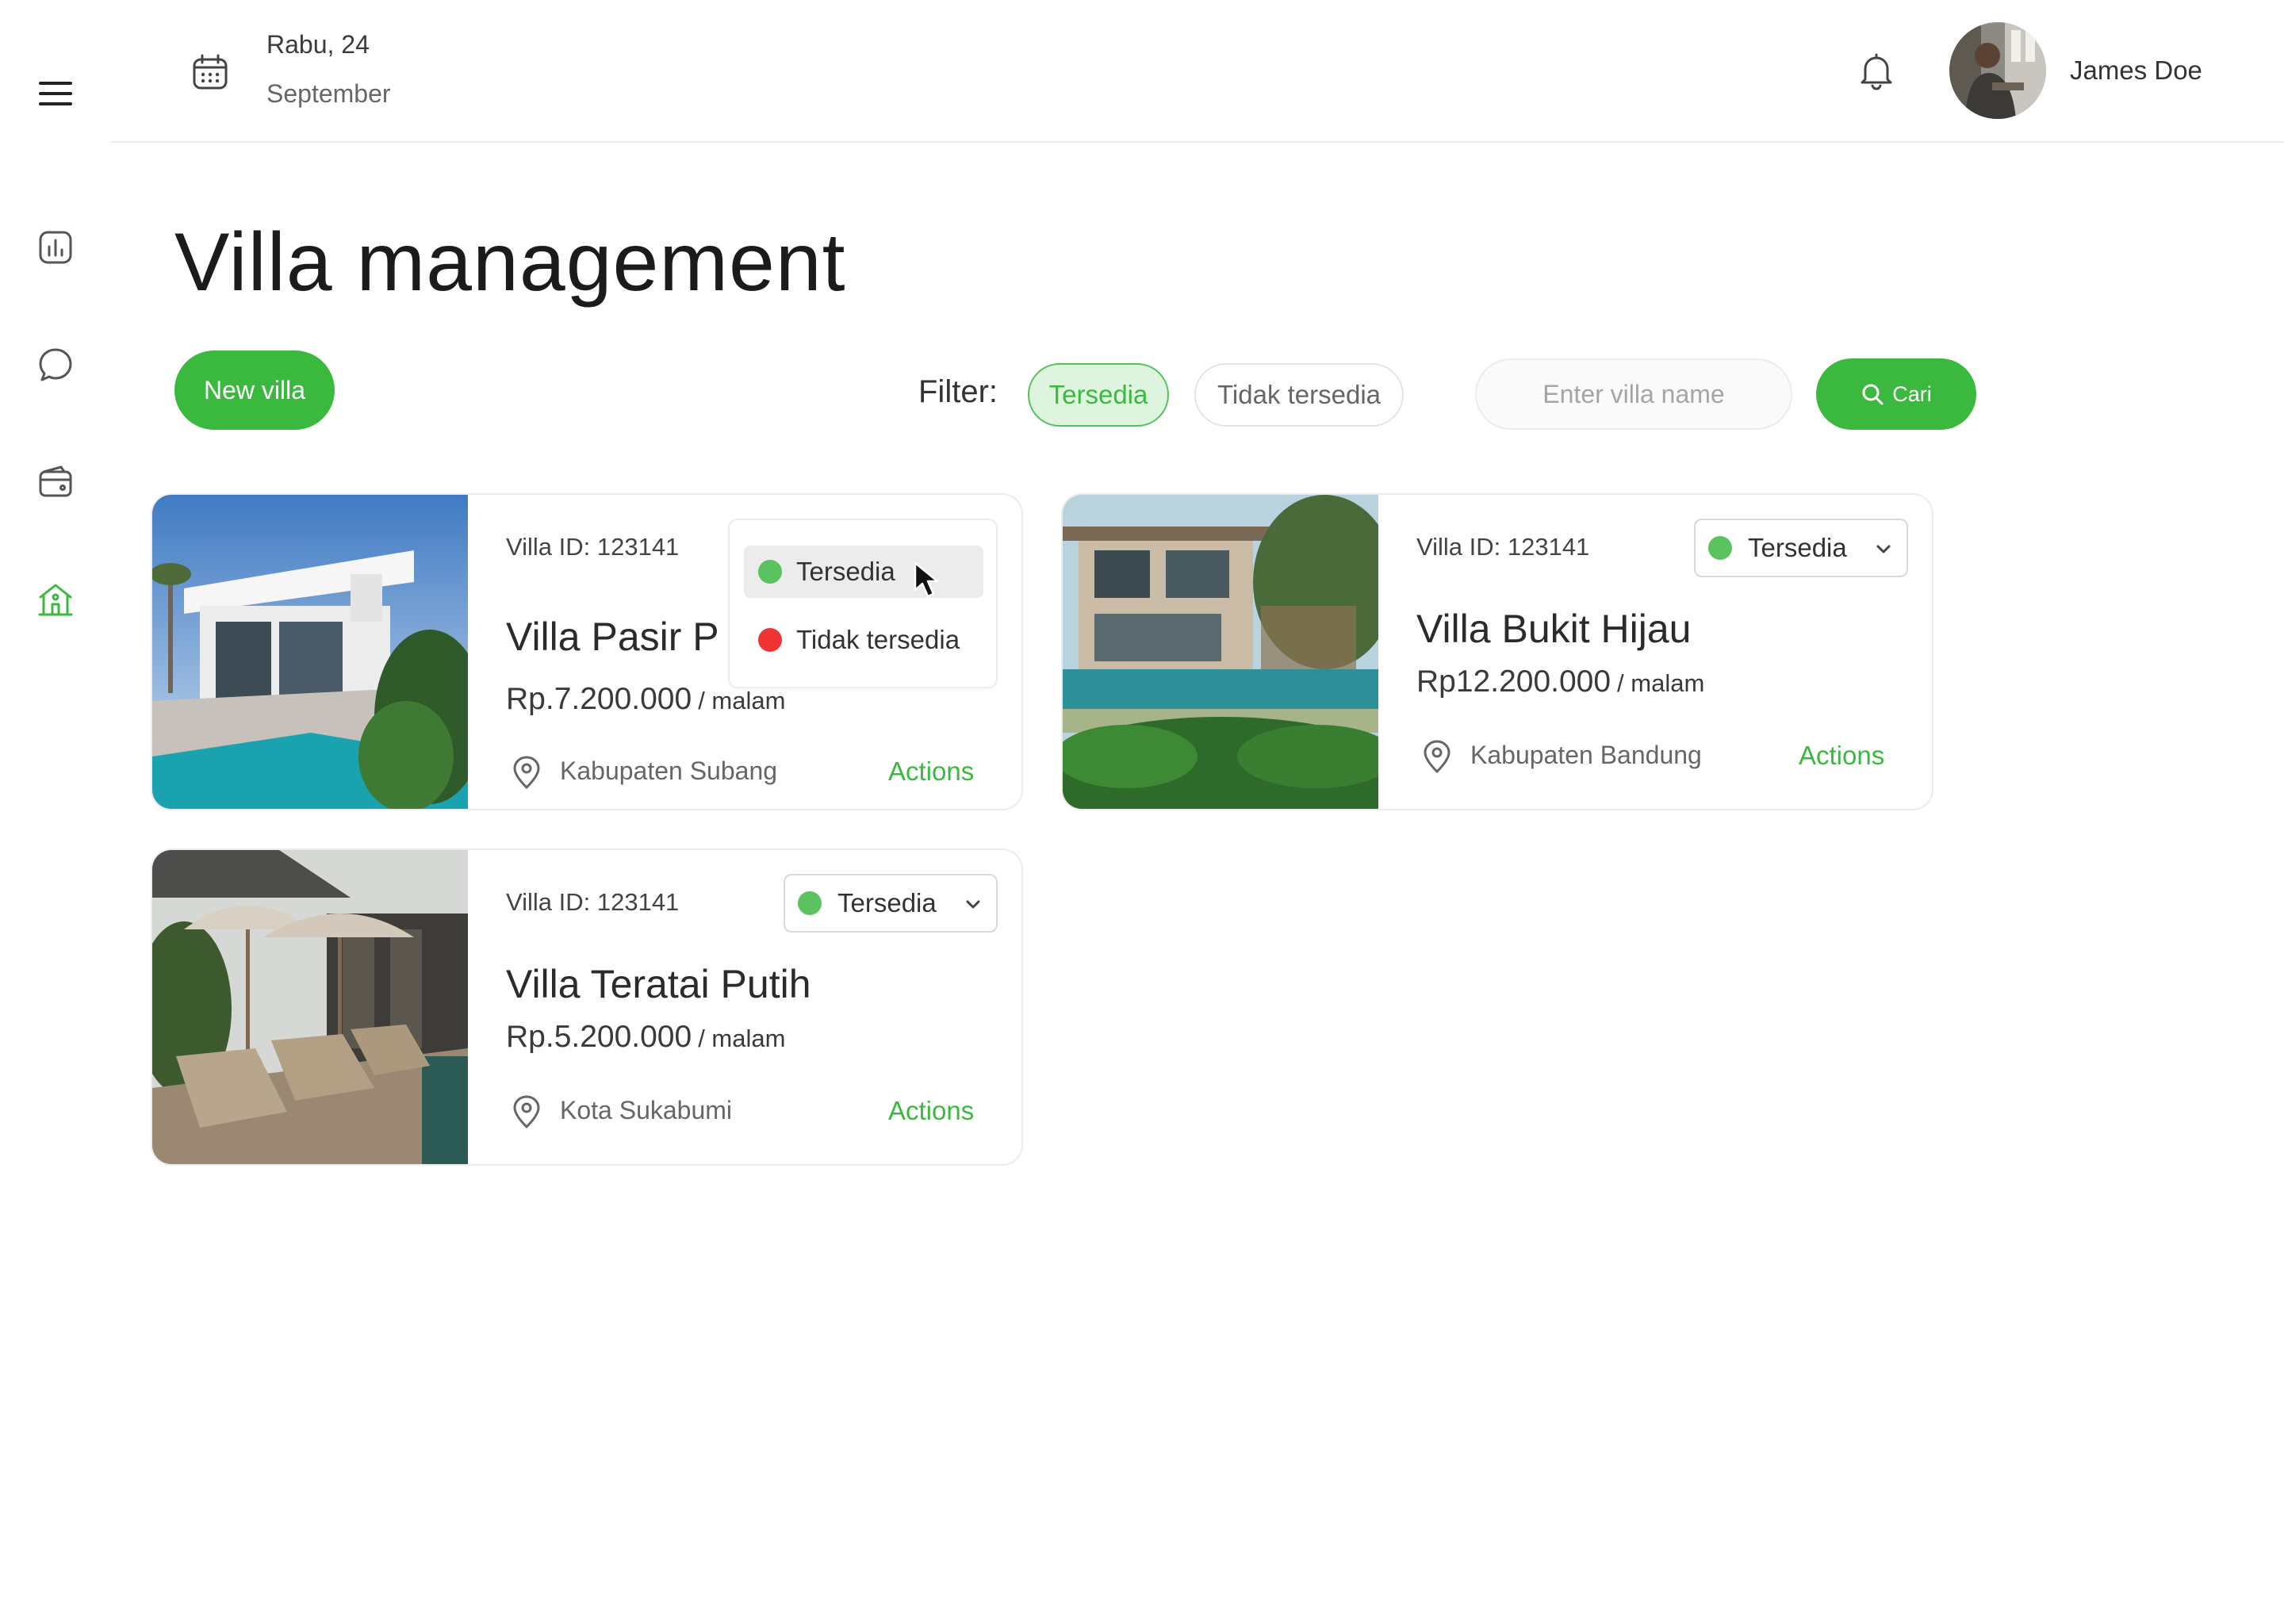 The height and width of the screenshot is (1624, 2284). Describe the element at coordinates (658, 984) in the screenshot. I see `villa-name: Villa Teratai Putih` at that location.